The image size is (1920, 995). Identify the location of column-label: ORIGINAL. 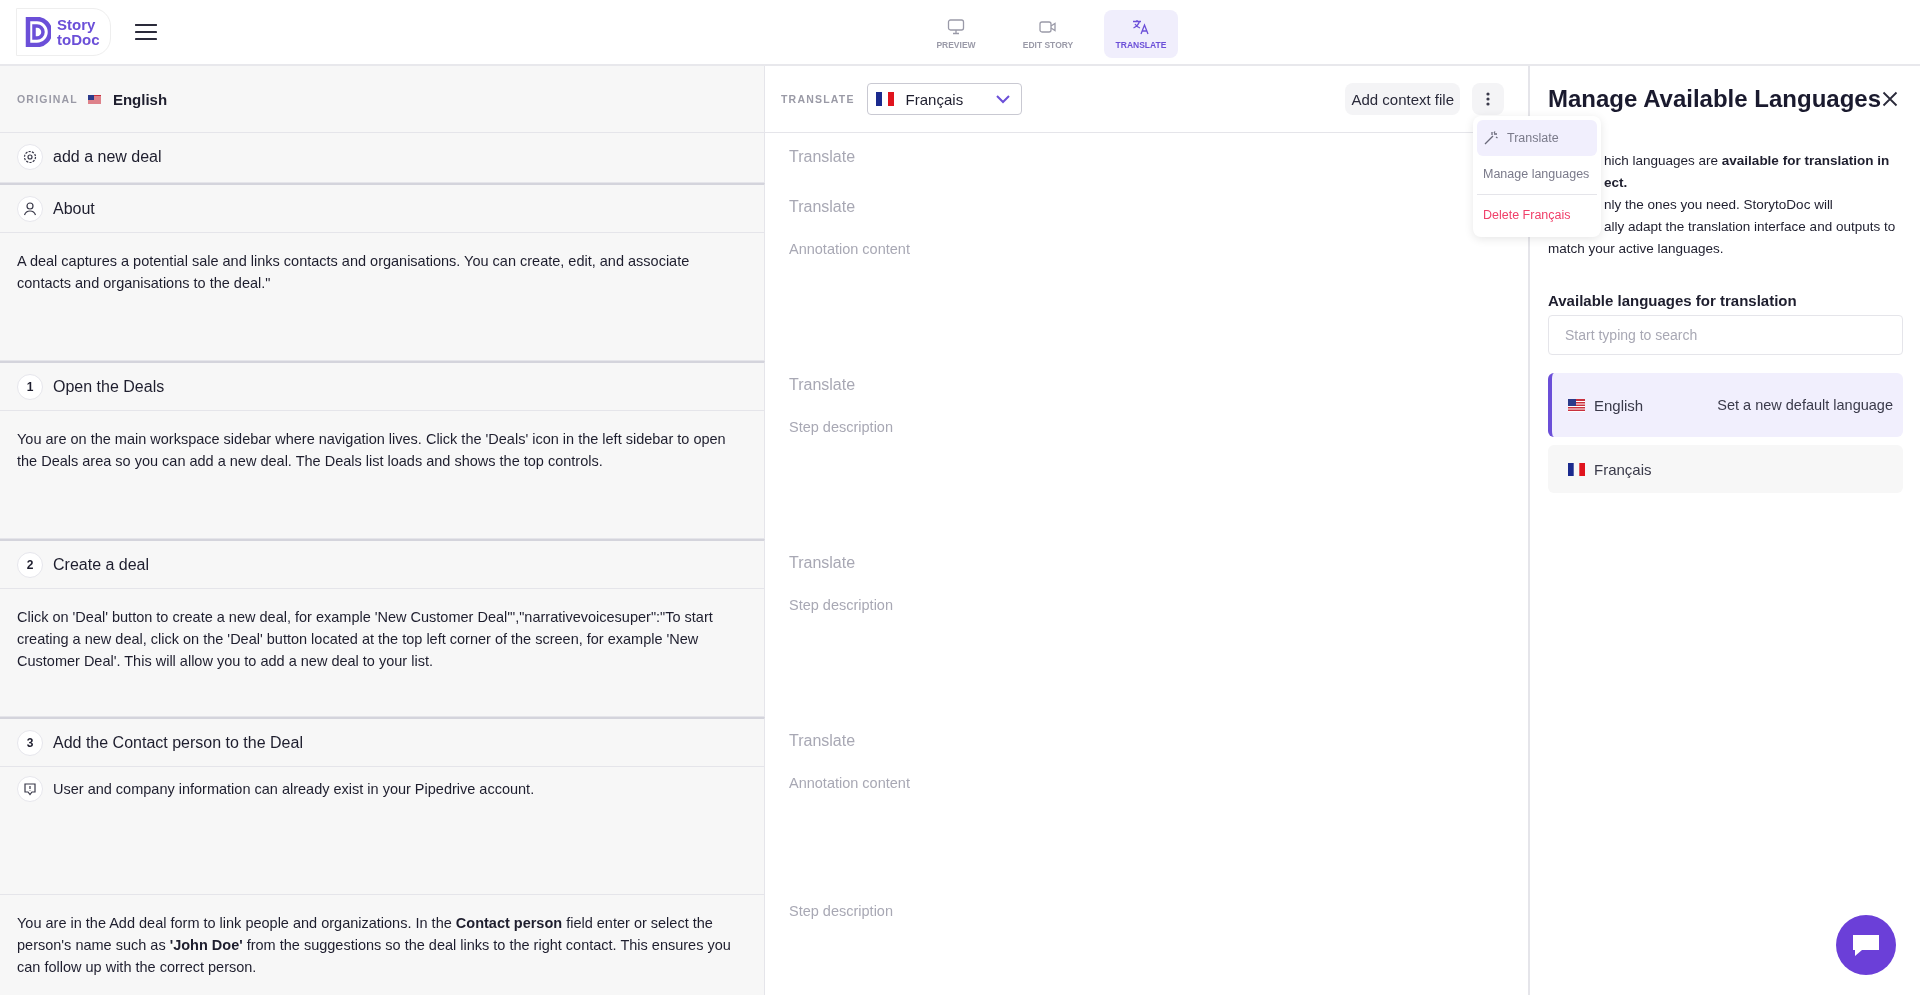
(47, 99).